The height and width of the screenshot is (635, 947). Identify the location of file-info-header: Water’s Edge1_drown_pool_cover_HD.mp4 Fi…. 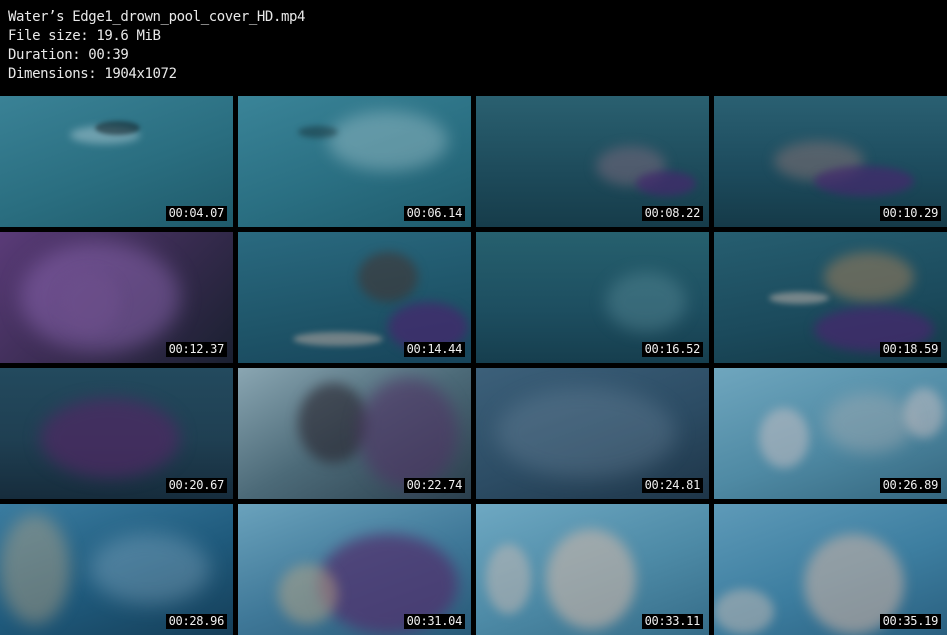
(473, 50).